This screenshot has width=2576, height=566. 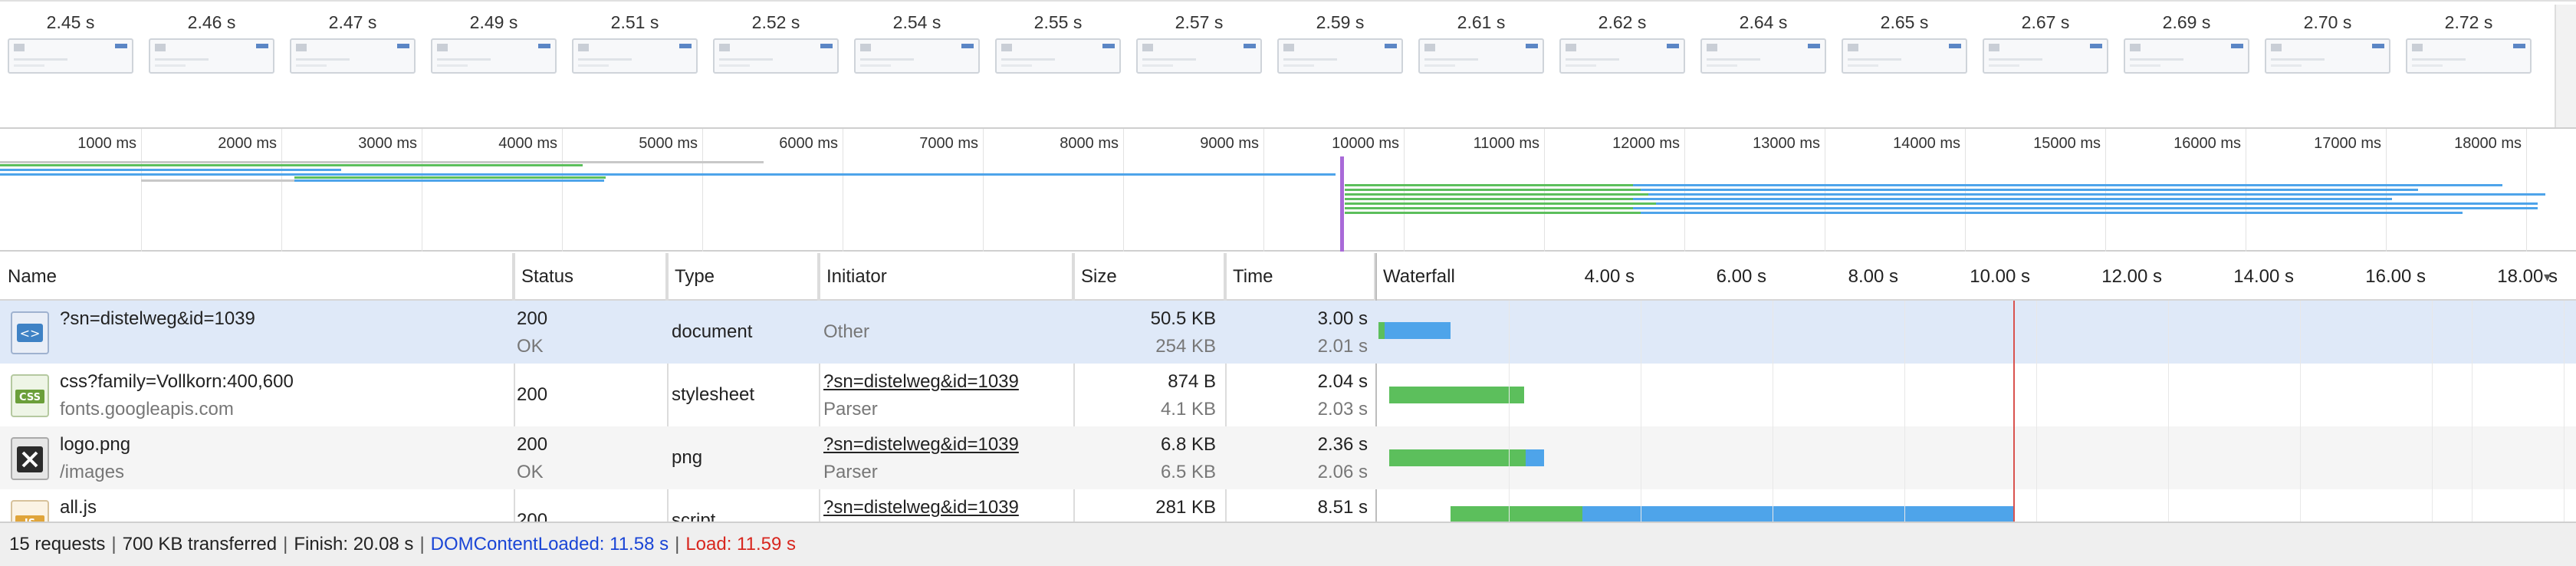 I want to click on html-icon: <>, so click(x=30, y=332).